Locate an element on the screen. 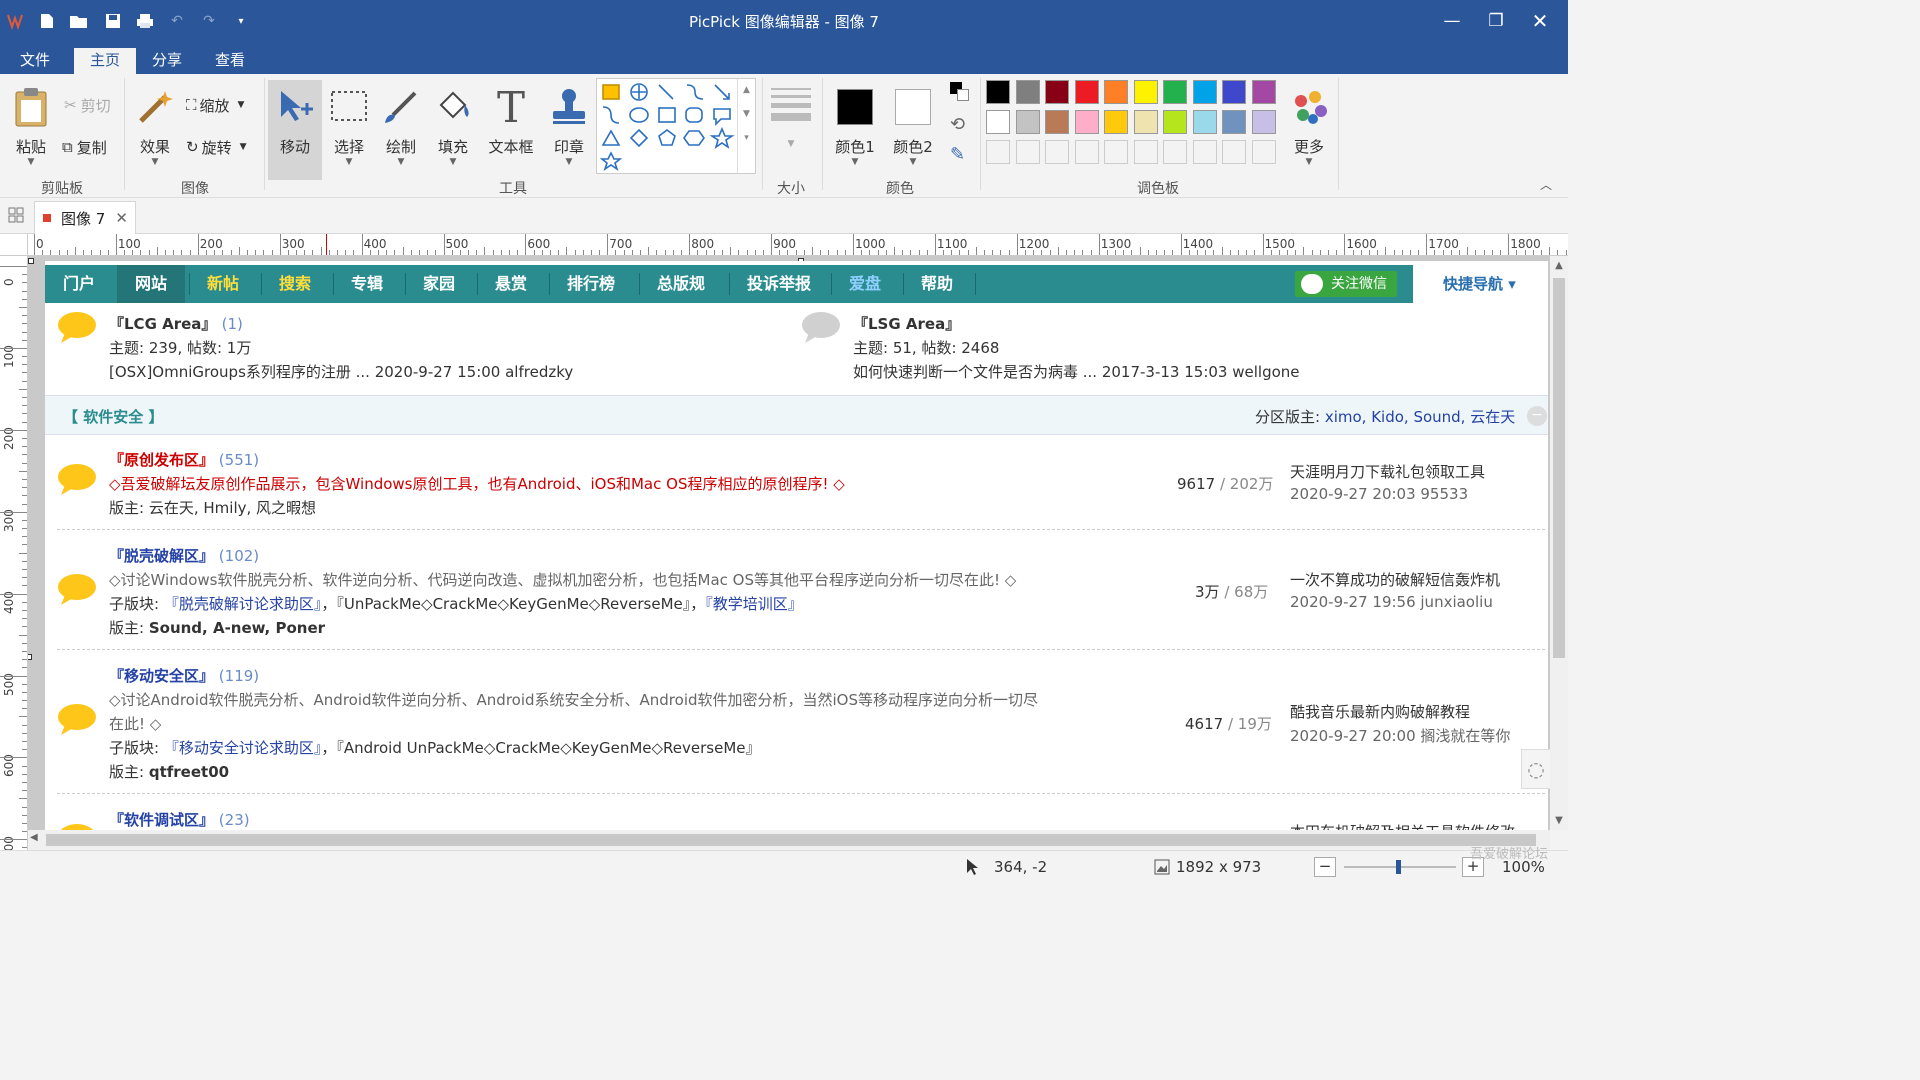 Image resolution: width=1920 pixels, height=1080 pixels. quick-nav-dropdown: 快捷导航 ▾ is located at coordinates (1480, 284).